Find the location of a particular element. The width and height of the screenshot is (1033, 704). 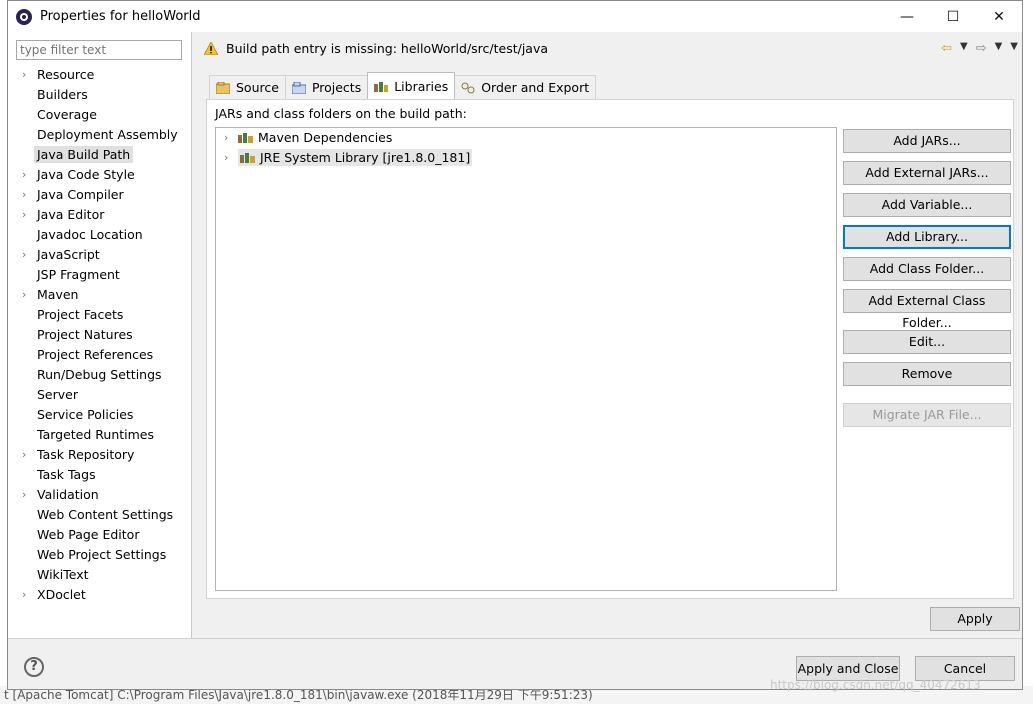

sidebar-item: Run/Debug Settings is located at coordinates (100, 375).